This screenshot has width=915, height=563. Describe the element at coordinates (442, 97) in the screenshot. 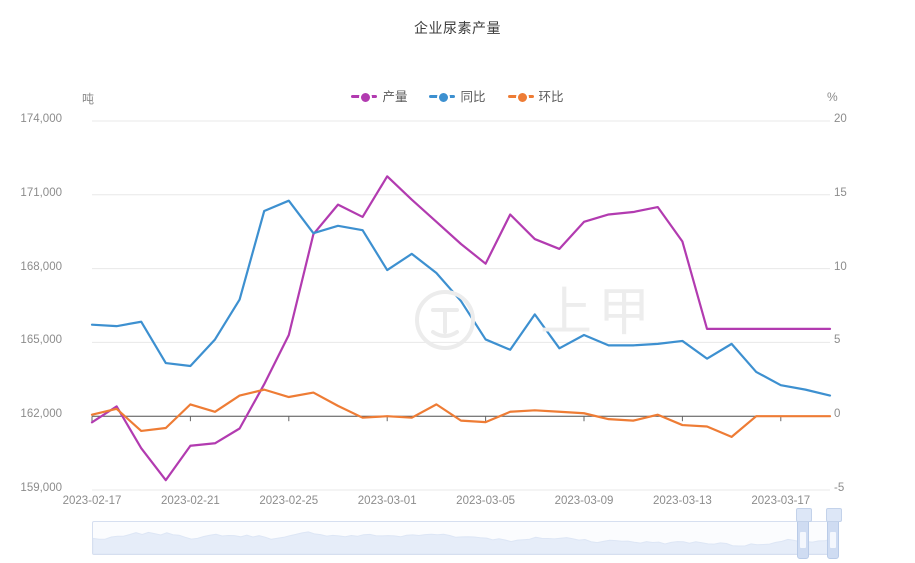

I see `legend-marker-tongbi` at that location.